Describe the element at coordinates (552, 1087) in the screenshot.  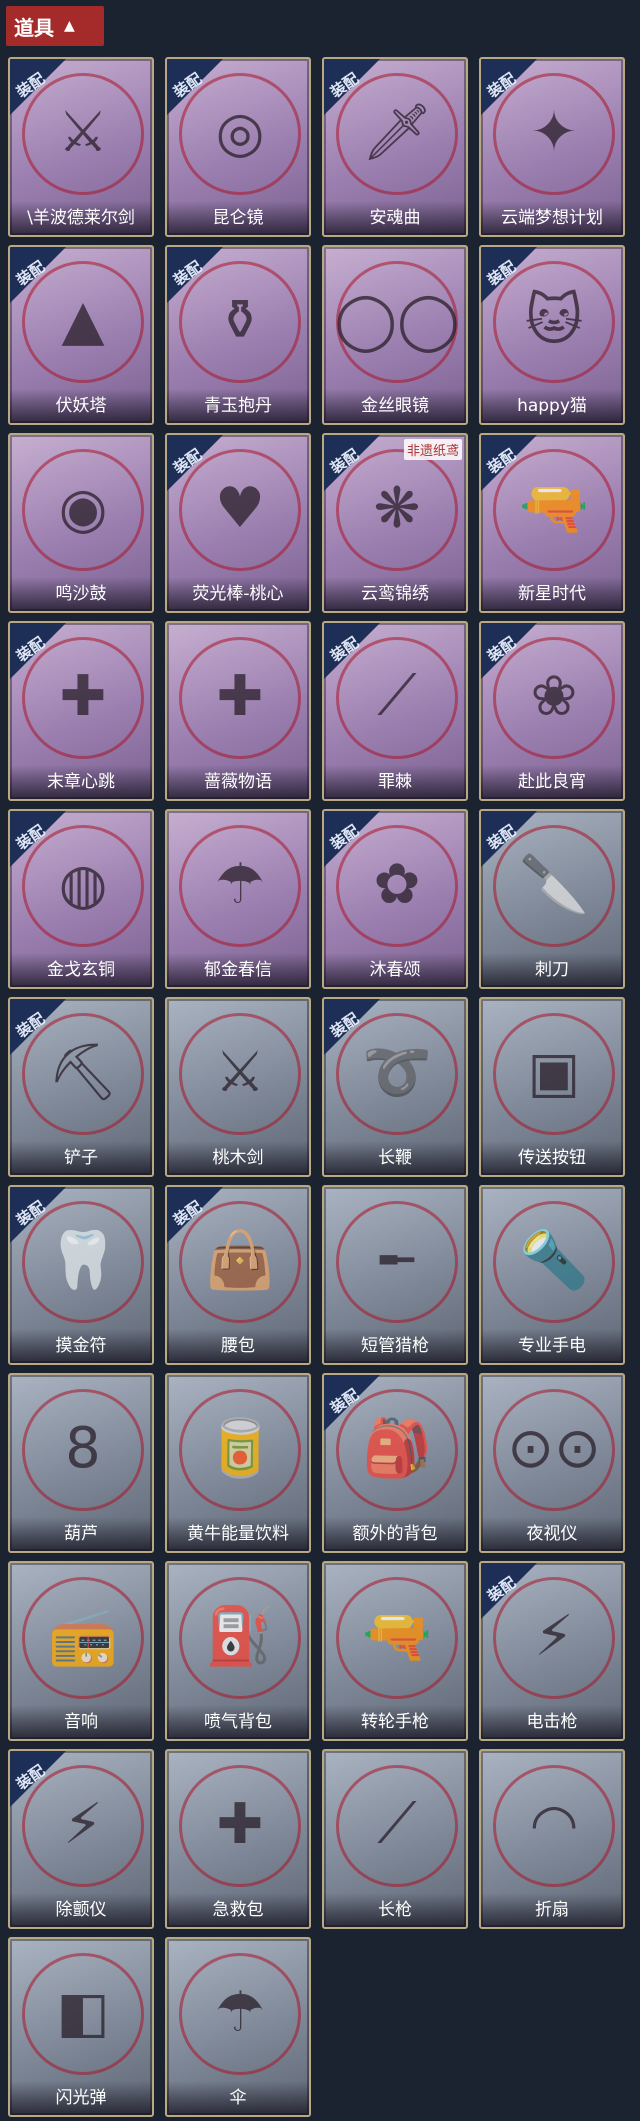
I see `item-card: ▣ 传送按钮` at that location.